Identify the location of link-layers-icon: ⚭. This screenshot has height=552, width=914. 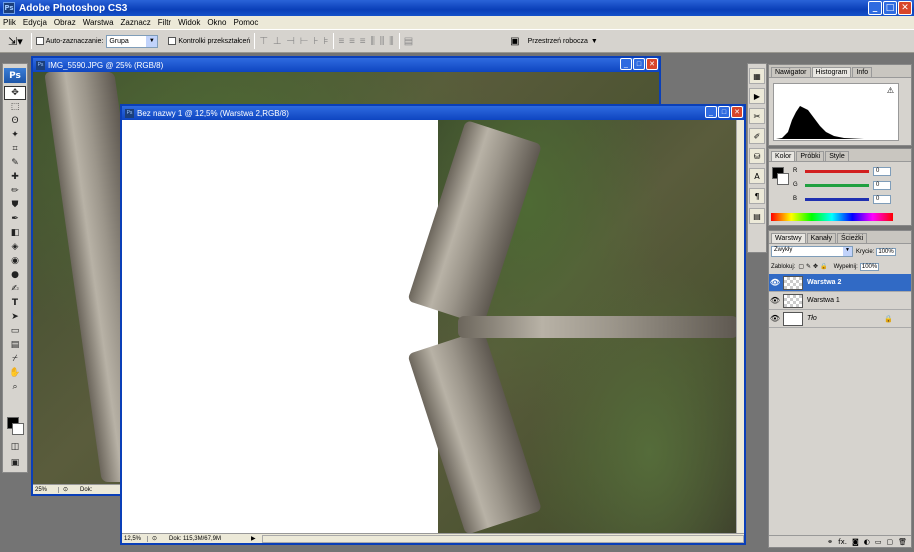
(830, 542).